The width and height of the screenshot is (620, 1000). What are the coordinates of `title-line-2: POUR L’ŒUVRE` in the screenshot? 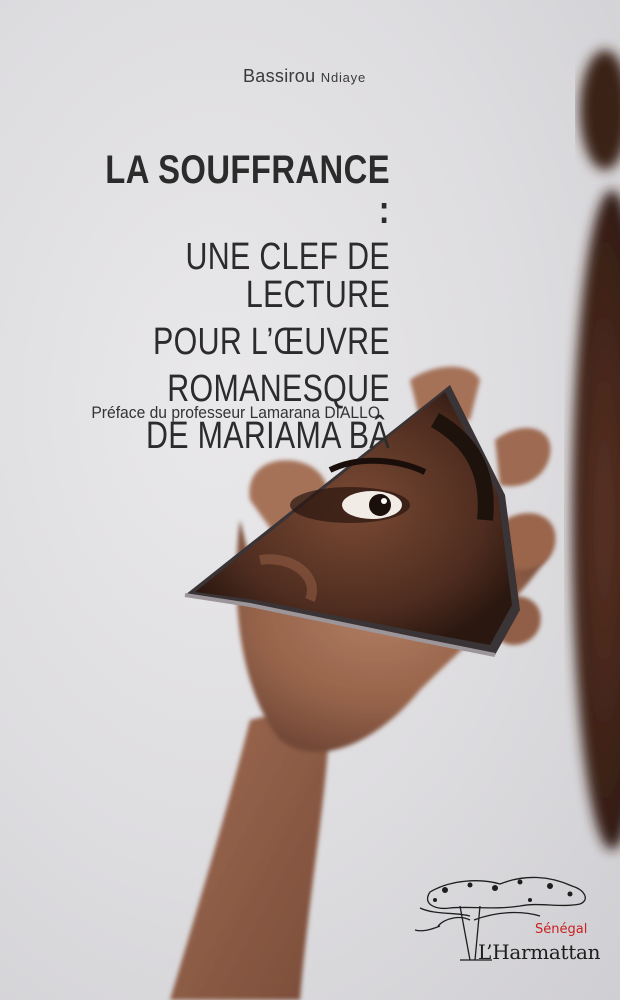 It's located at (271, 342).